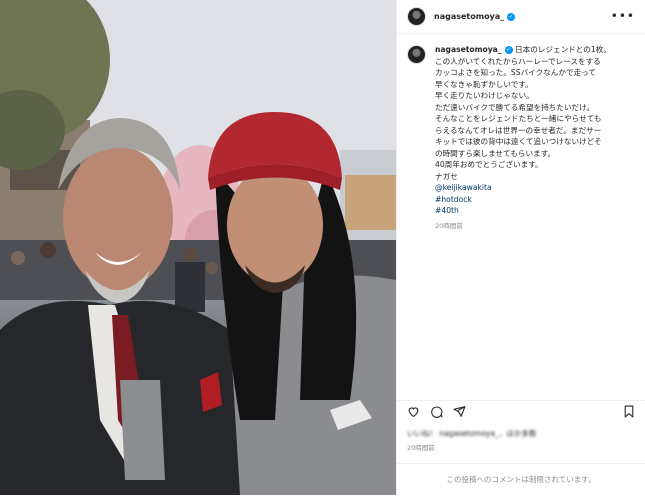  Describe the element at coordinates (521, 411) in the screenshot. I see `action-bar` at that location.